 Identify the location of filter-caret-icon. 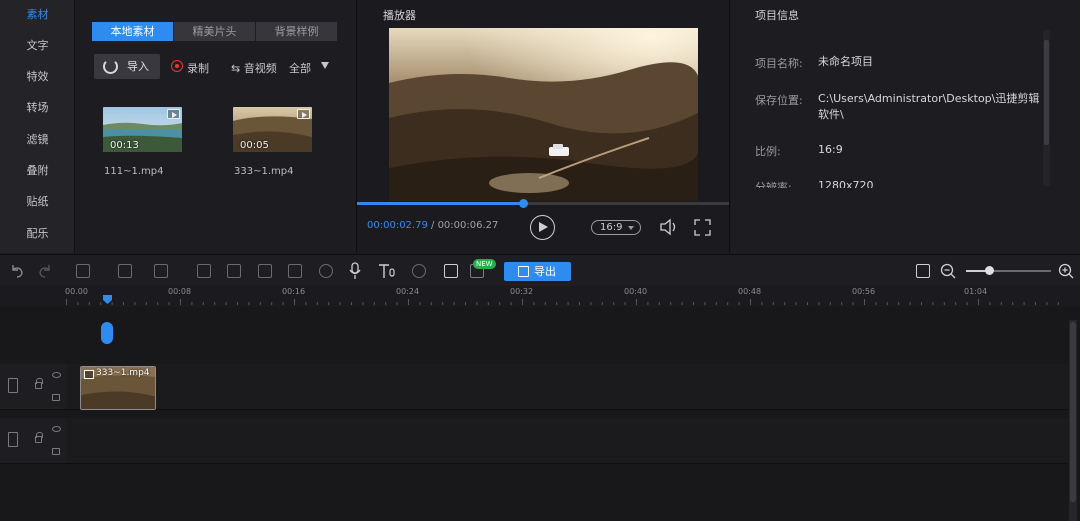
(325, 65).